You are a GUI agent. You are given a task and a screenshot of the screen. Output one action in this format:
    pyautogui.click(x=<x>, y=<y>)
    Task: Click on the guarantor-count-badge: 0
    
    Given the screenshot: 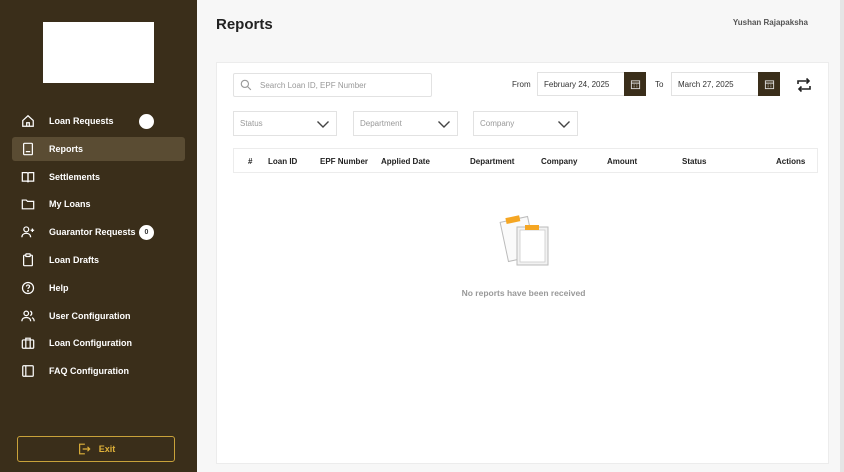 What is the action you would take?
    pyautogui.click(x=146, y=233)
    